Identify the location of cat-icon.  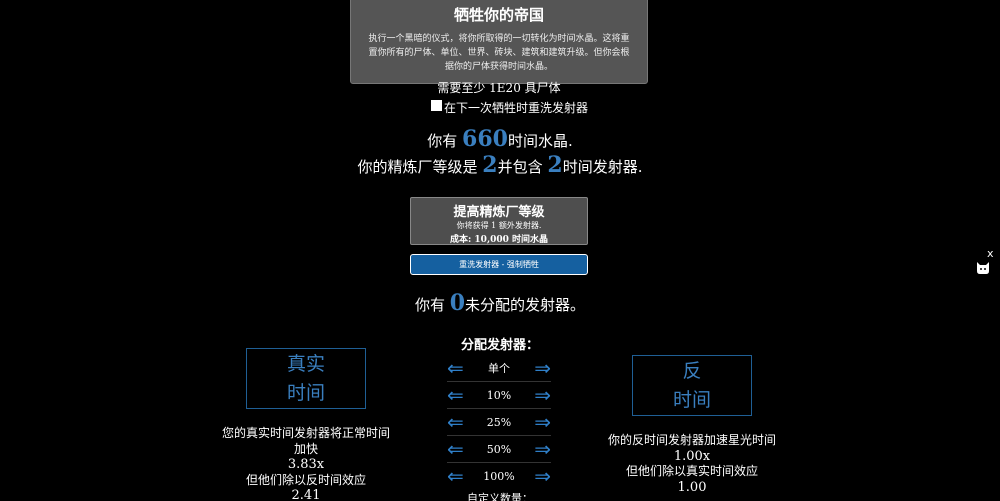
(983, 268).